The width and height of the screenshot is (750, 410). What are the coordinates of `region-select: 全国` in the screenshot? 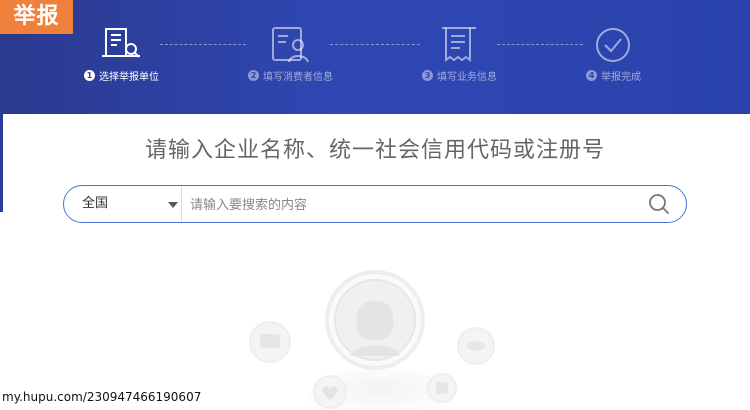 It's located at (131, 204).